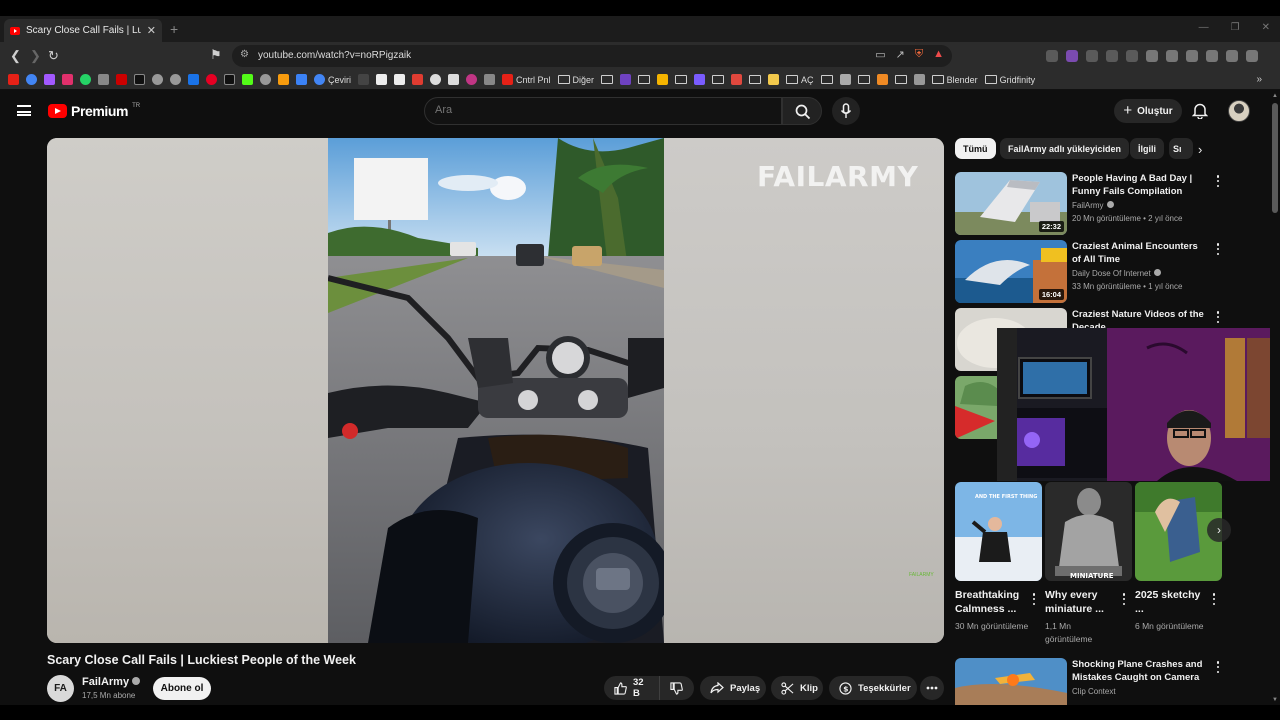  I want to click on x-icon, so click(139, 79).